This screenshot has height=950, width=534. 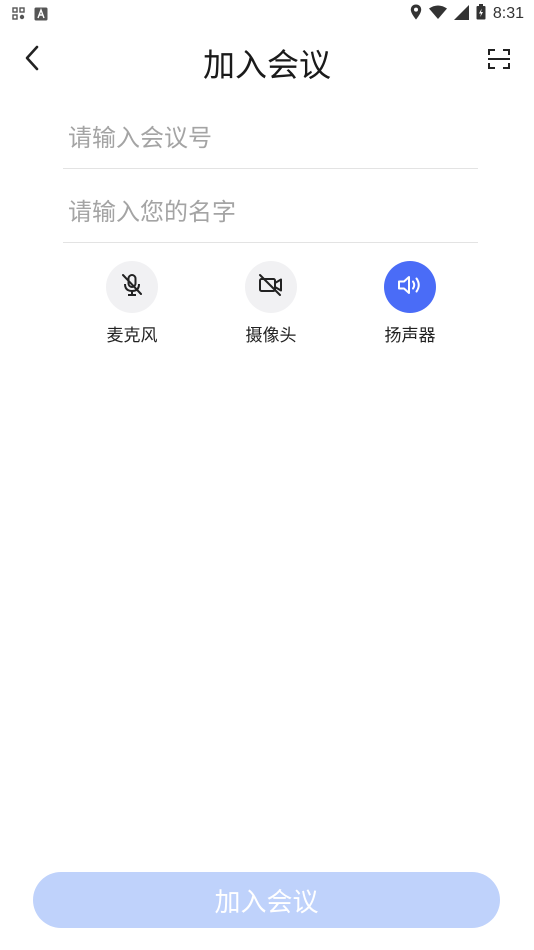 What do you see at coordinates (508, 13) in the screenshot?
I see `status-time: 8:31` at bounding box center [508, 13].